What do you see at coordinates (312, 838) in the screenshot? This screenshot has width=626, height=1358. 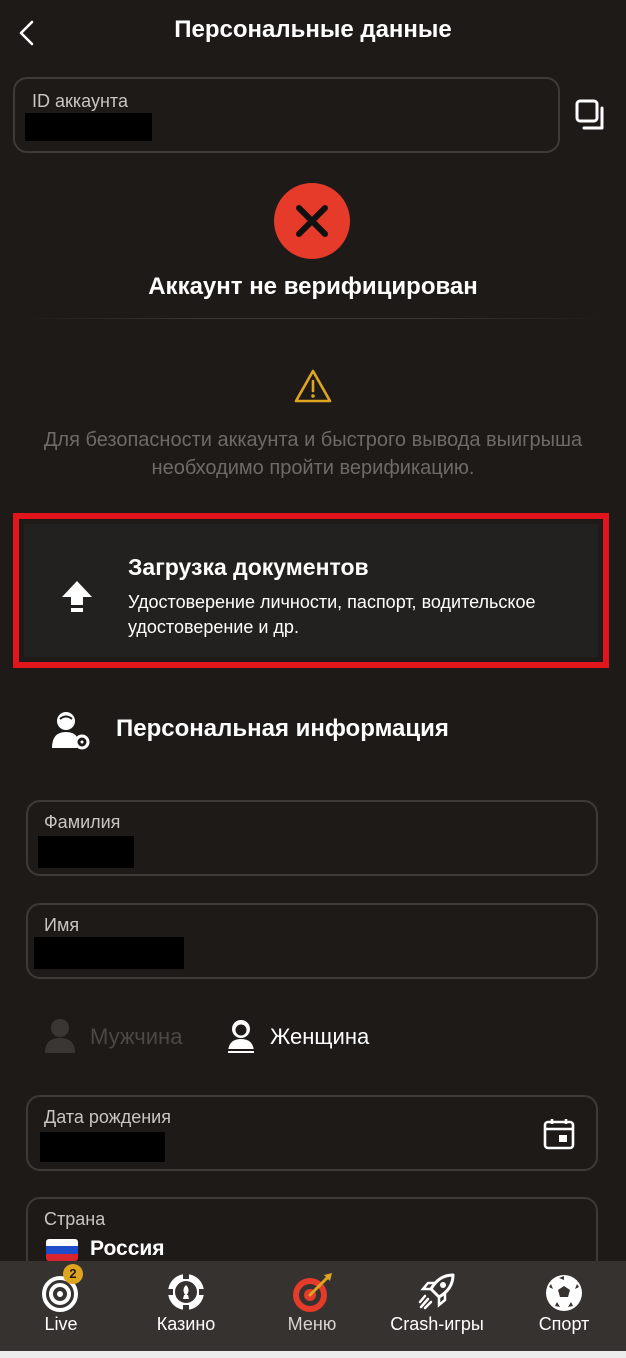 I see `surname-field: Фамилия` at bounding box center [312, 838].